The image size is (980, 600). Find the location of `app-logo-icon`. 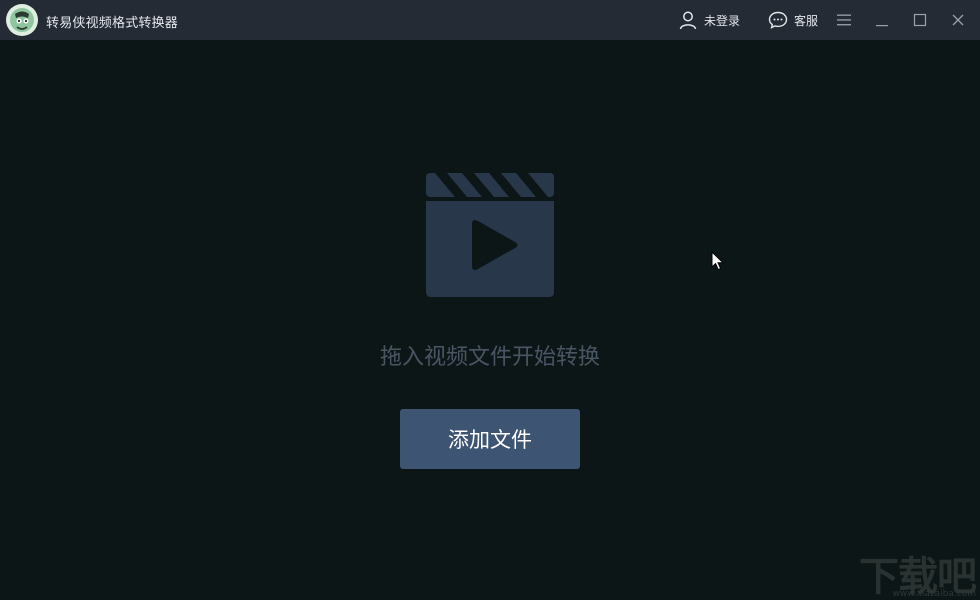

app-logo-icon is located at coordinates (22, 20).